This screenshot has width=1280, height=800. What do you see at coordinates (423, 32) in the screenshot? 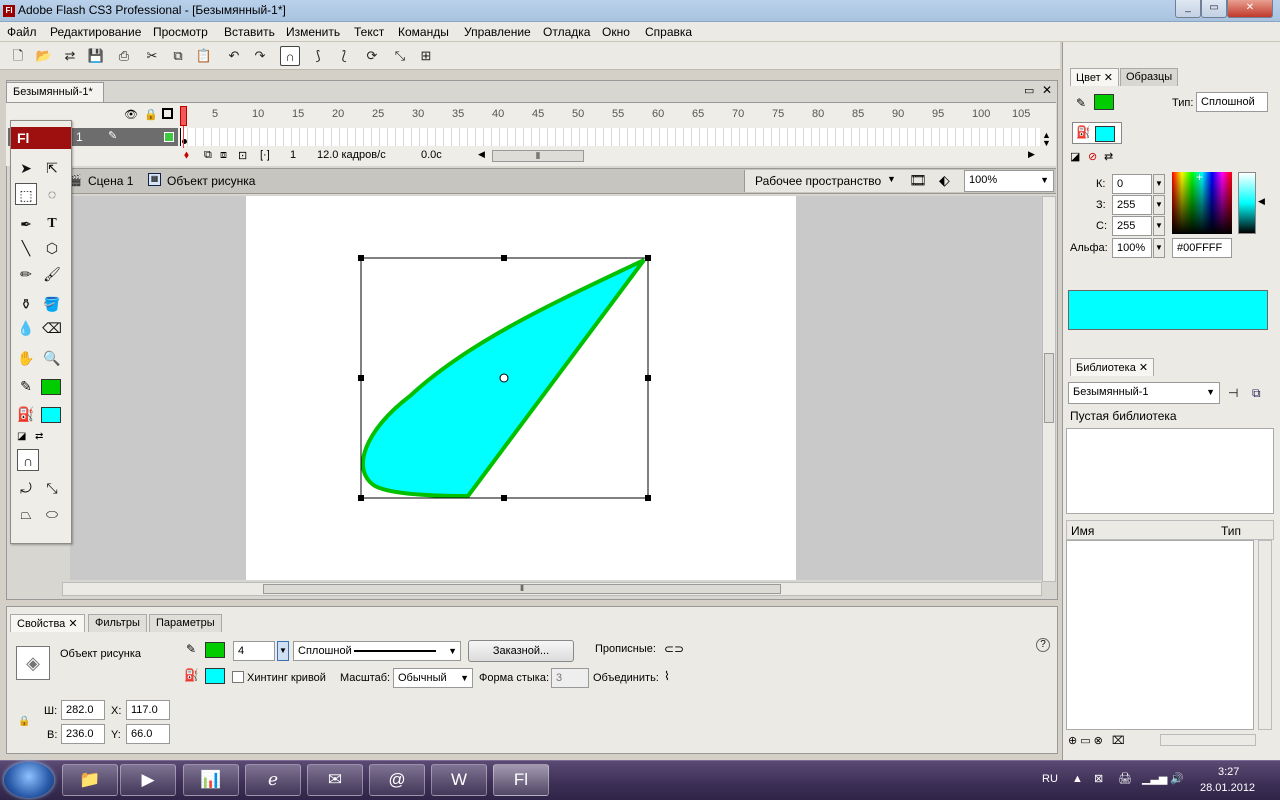
I see `menu-commands: Команды` at bounding box center [423, 32].